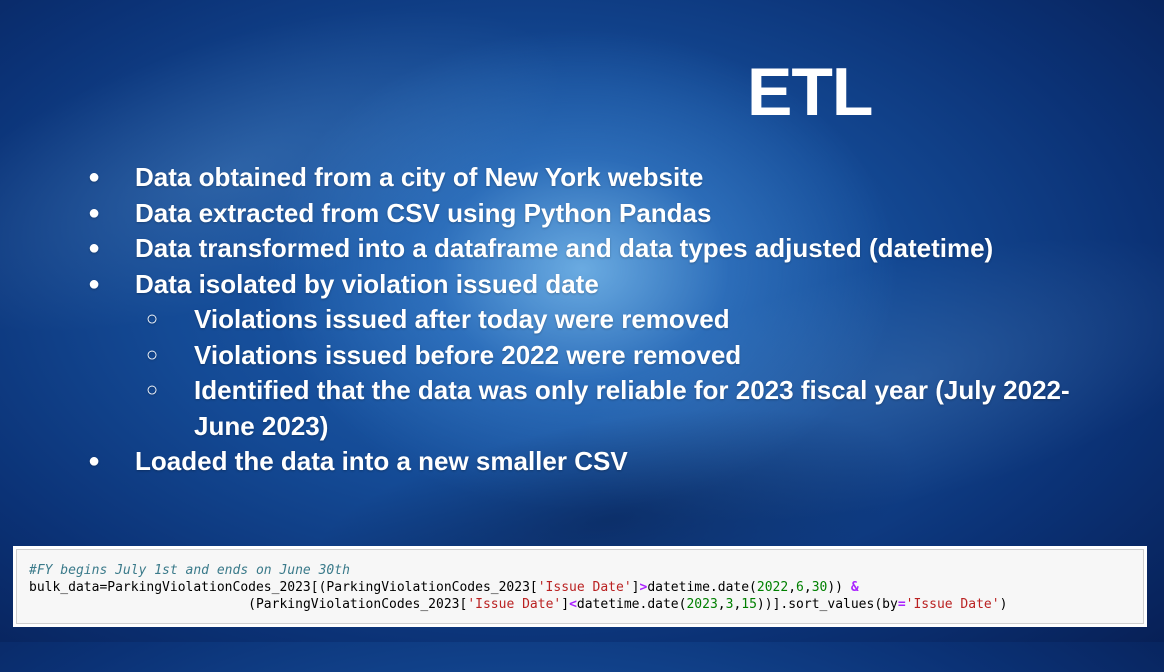 This screenshot has height=672, width=1164. Describe the element at coordinates (702, 604) in the screenshot. I see `code-number: 2023` at that location.